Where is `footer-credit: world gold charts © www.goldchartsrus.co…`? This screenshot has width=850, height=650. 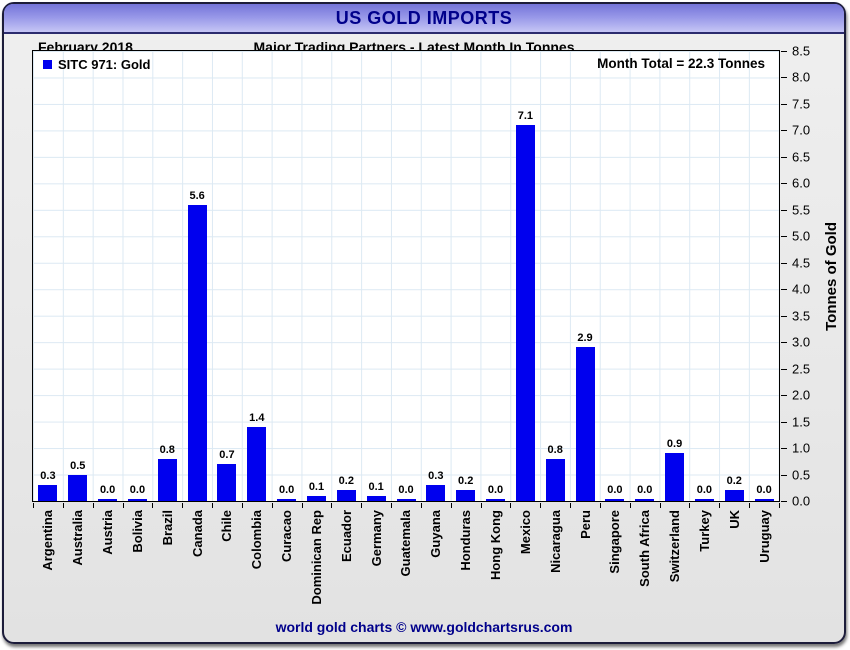
footer-credit: world gold charts © www.goldchartsrus.co… is located at coordinates (424, 627).